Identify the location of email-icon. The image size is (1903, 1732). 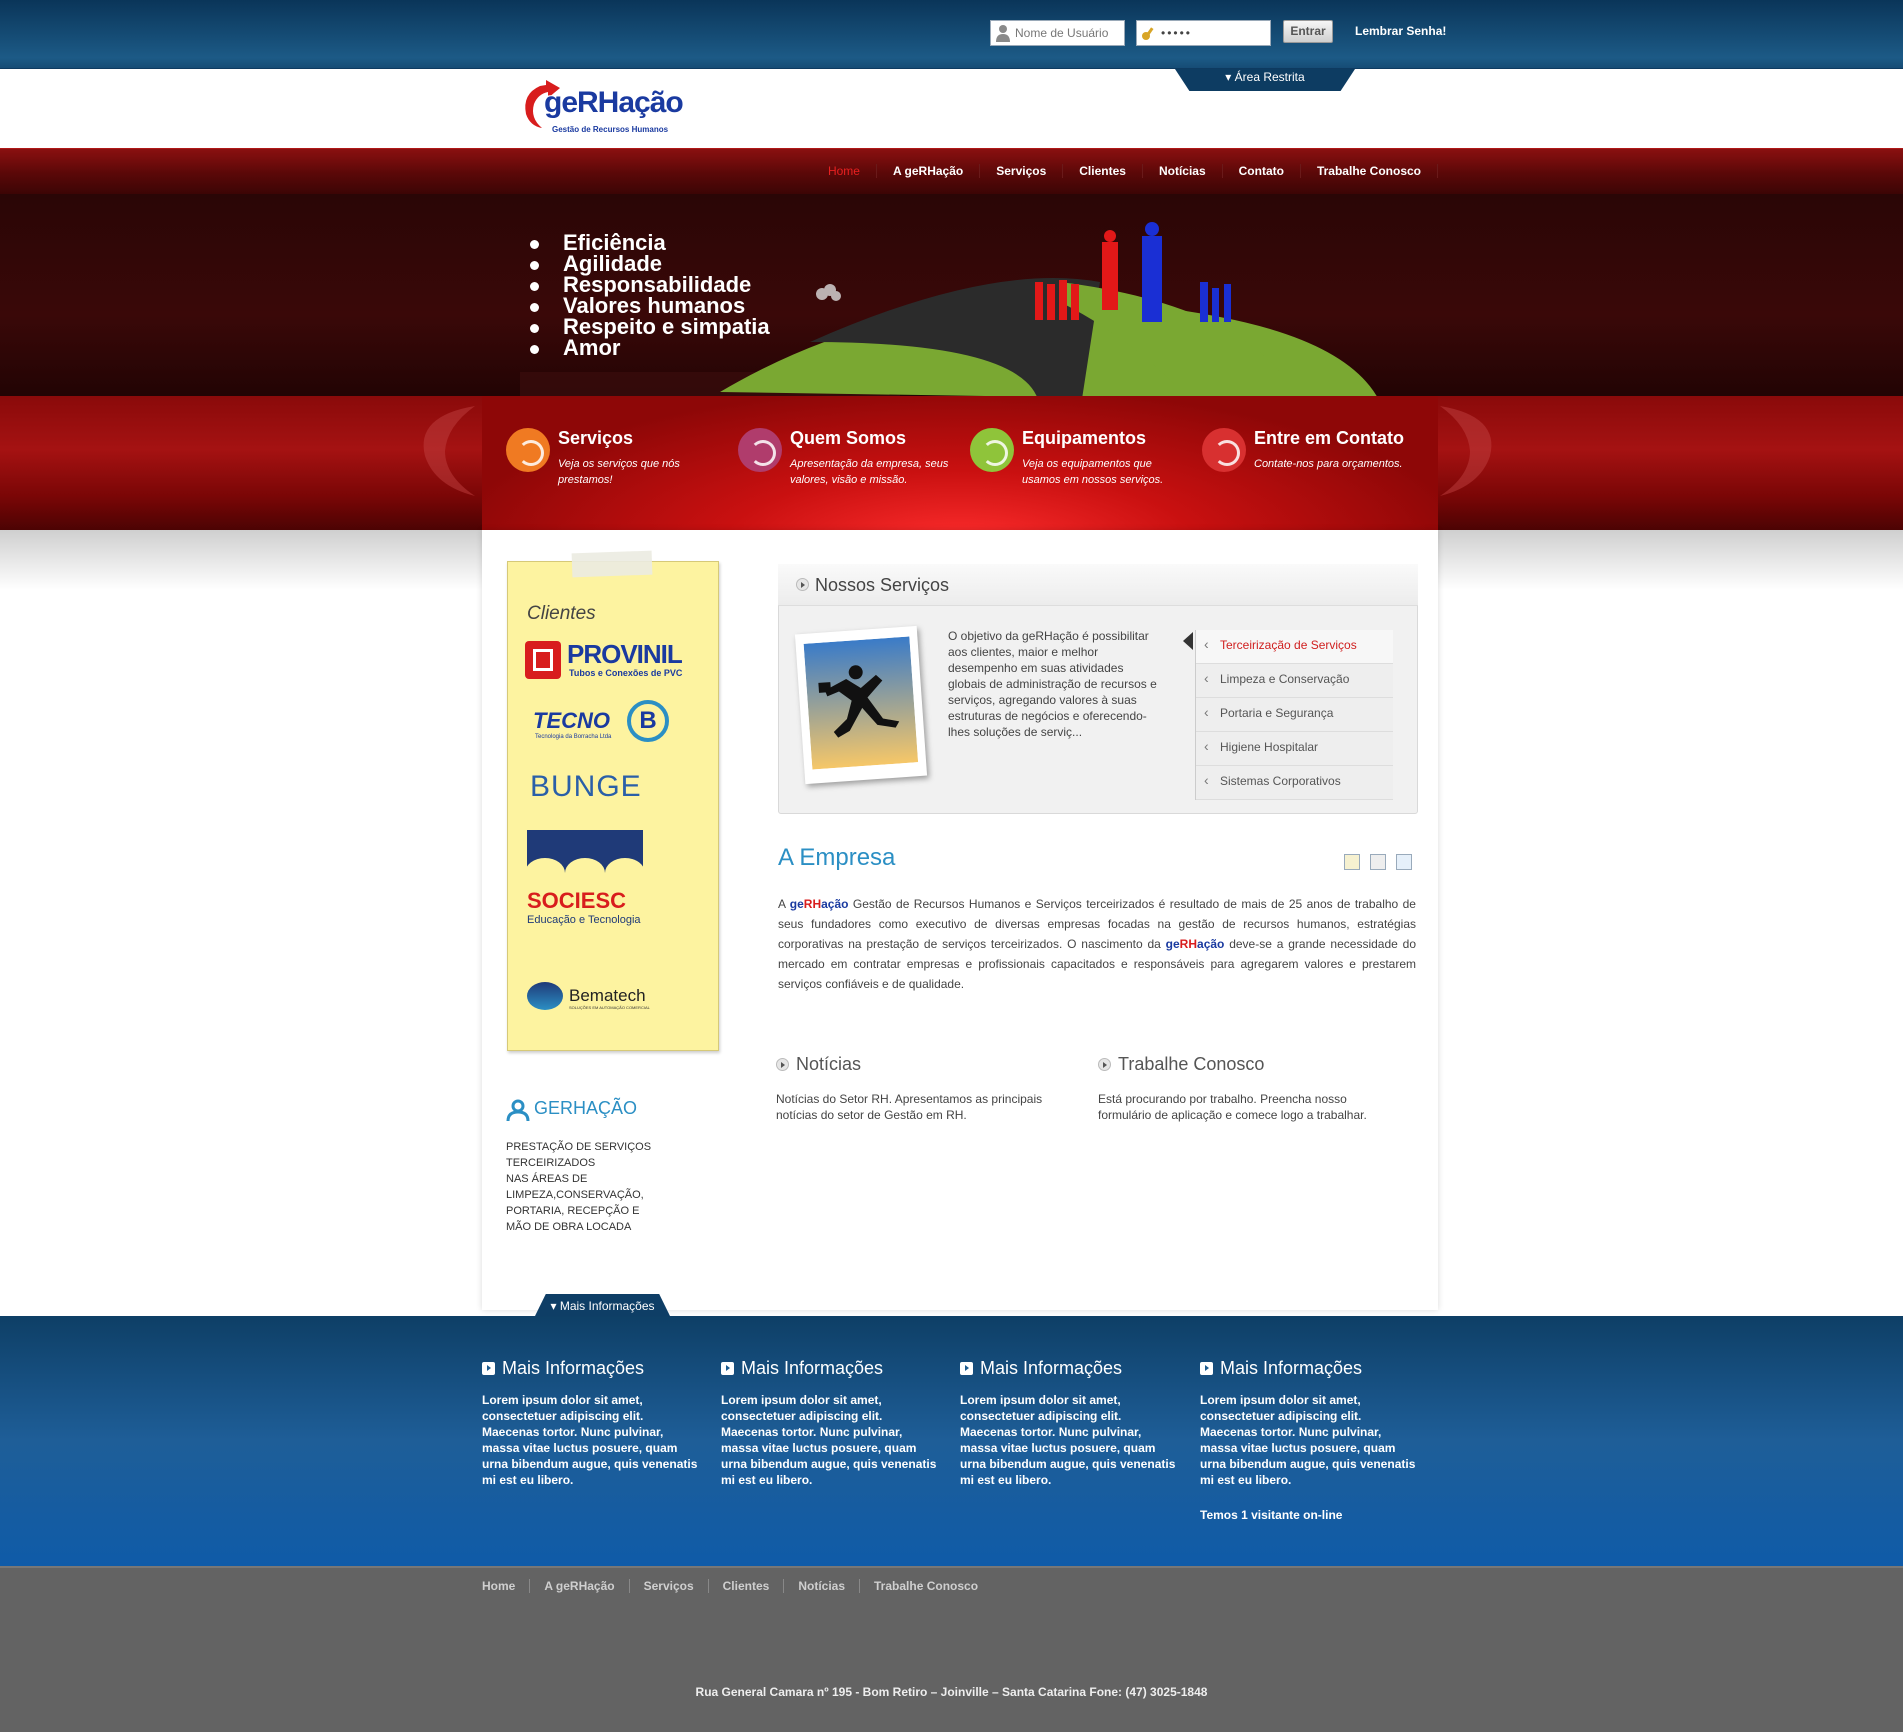
(1404, 862).